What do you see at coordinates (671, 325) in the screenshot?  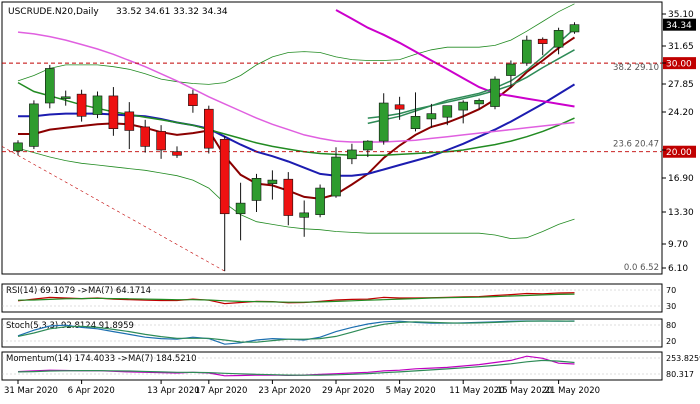 I see `indicator-2-tick-1: 80` at bounding box center [671, 325].